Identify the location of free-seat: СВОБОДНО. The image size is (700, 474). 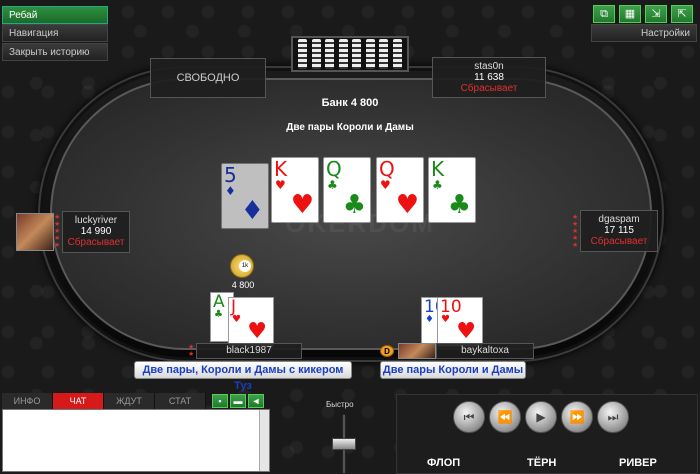
(208, 78).